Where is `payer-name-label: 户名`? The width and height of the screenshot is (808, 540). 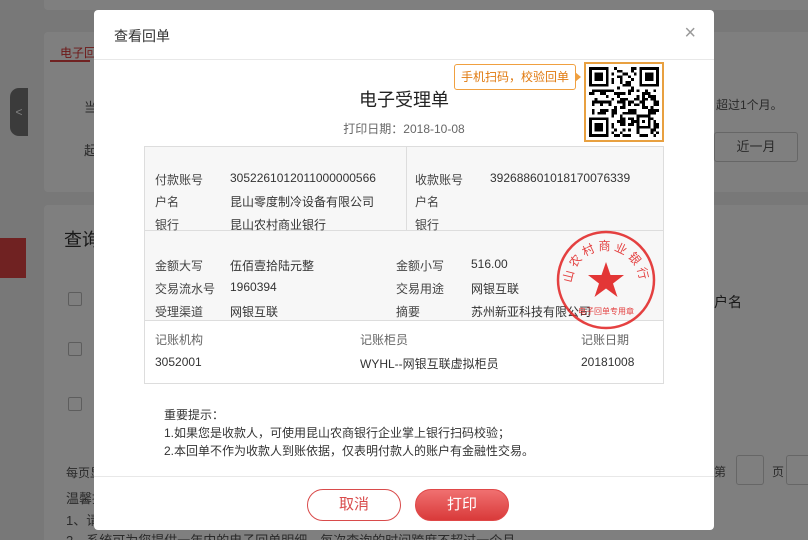
payer-name-label: 户名 is located at coordinates (167, 202).